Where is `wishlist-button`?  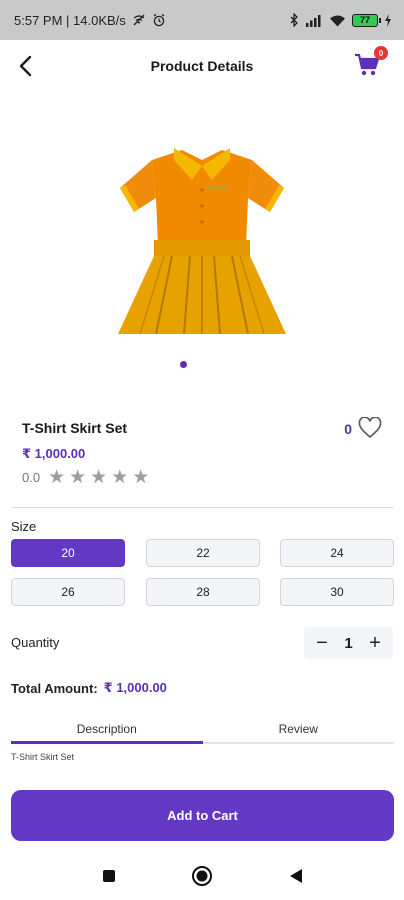 wishlist-button is located at coordinates (370, 427).